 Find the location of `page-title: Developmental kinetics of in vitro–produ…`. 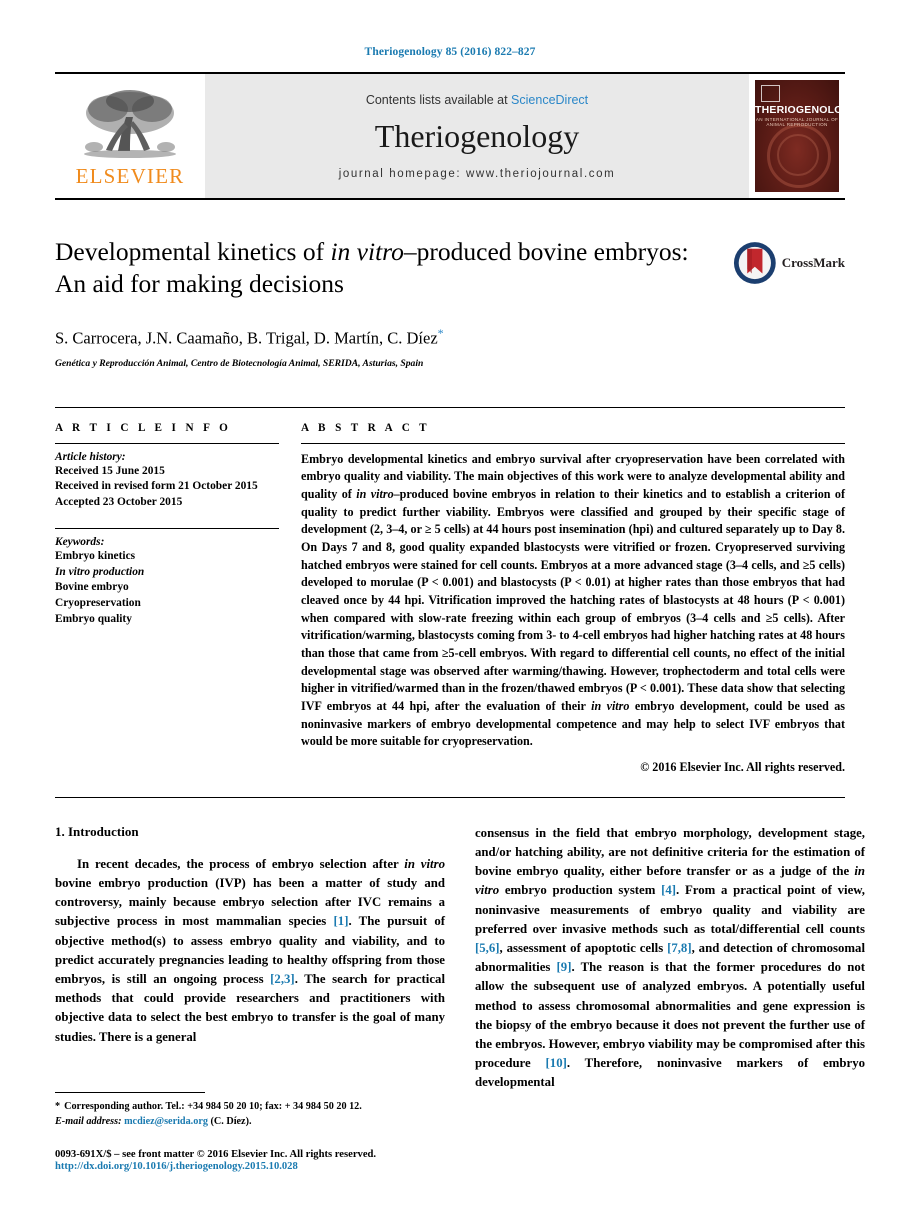

page-title: Developmental kinetics of in vitro–produ… is located at coordinates (385, 268).